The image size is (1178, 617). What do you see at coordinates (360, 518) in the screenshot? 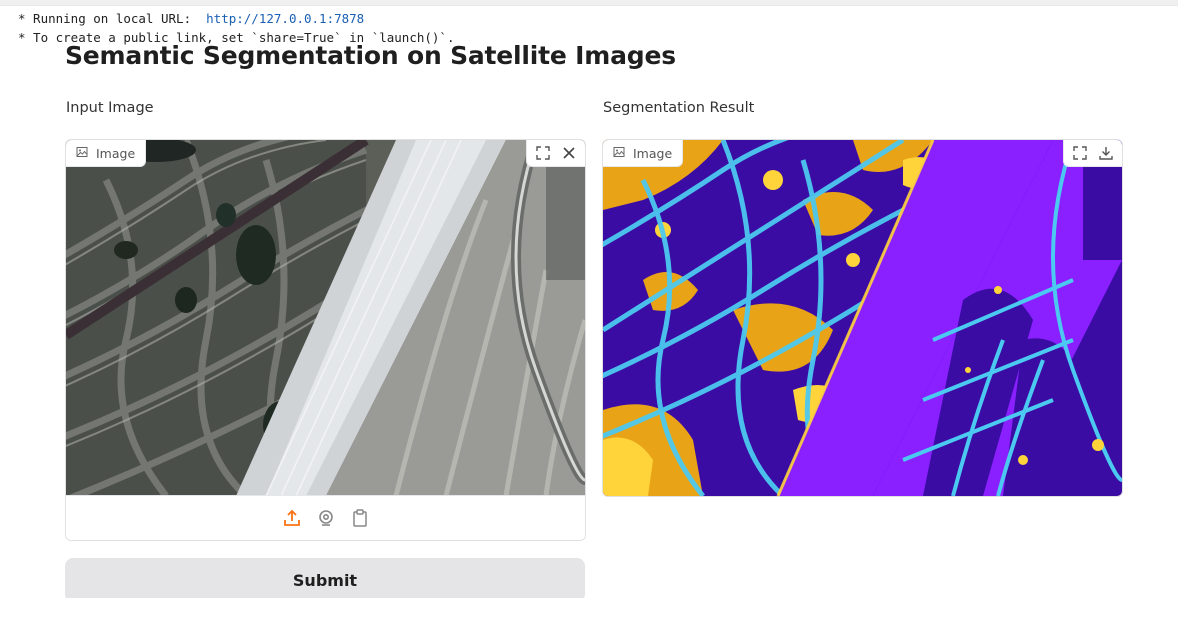
I see `clipboard-icon` at bounding box center [360, 518].